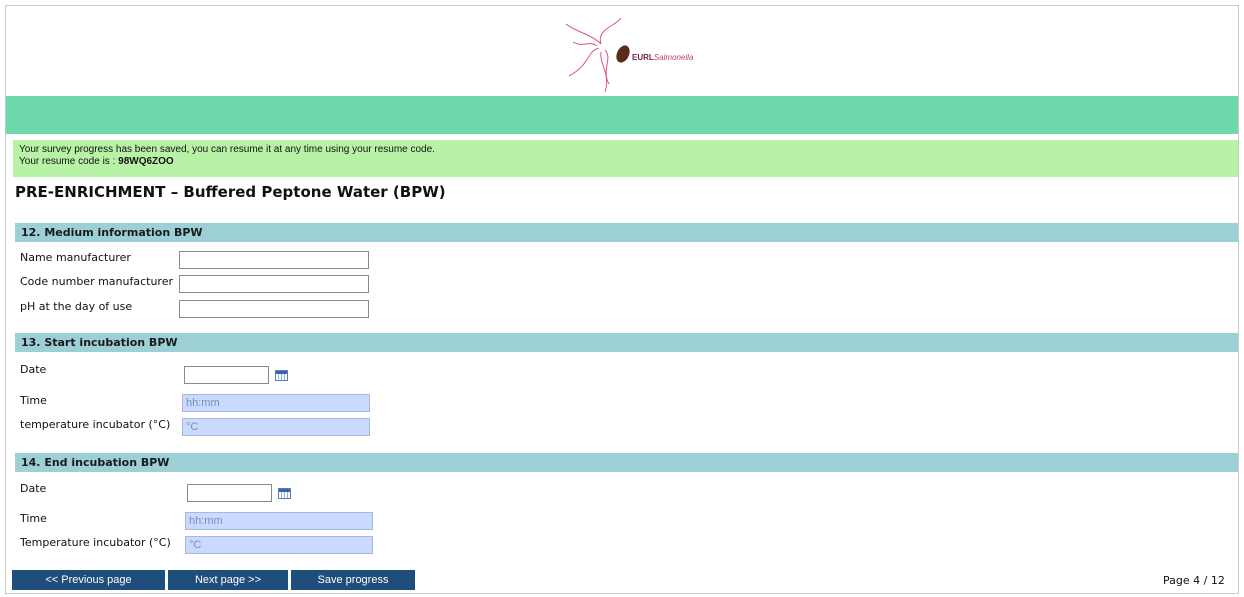  I want to click on label-ph-at-day-of-use: pH at the day of use, so click(76, 306).